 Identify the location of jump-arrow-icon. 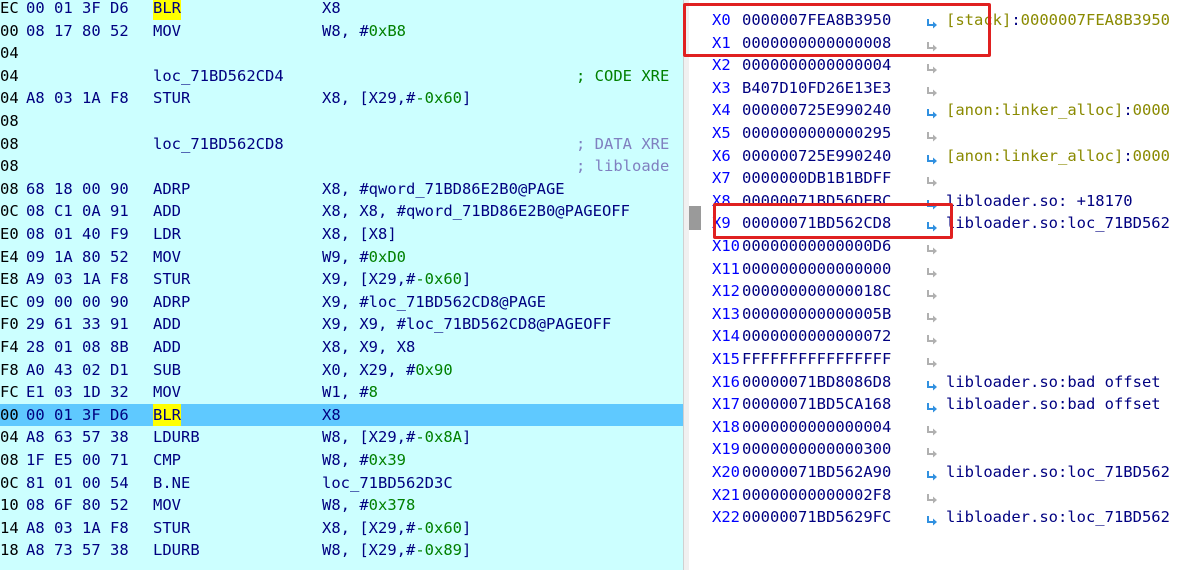
(933, 522).